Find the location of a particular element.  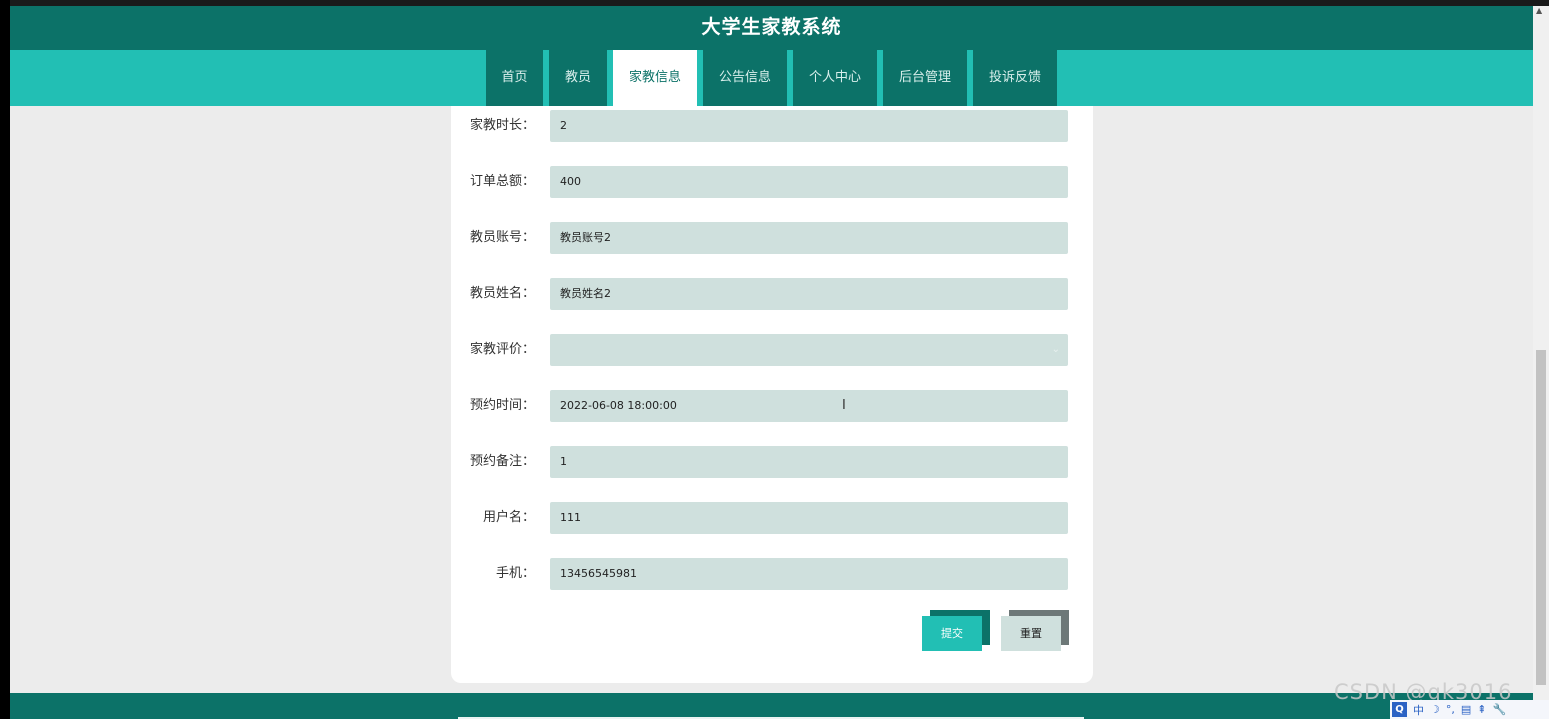

nav-tutoring-info: 家教信息 is located at coordinates (655, 78).